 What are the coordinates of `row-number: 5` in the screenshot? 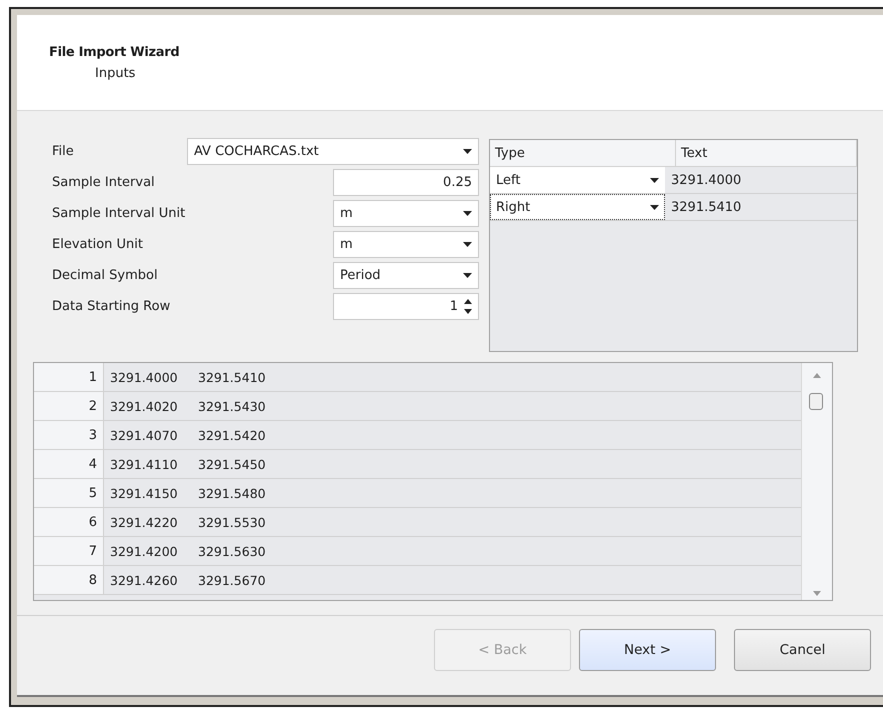 It's located at (69, 493).